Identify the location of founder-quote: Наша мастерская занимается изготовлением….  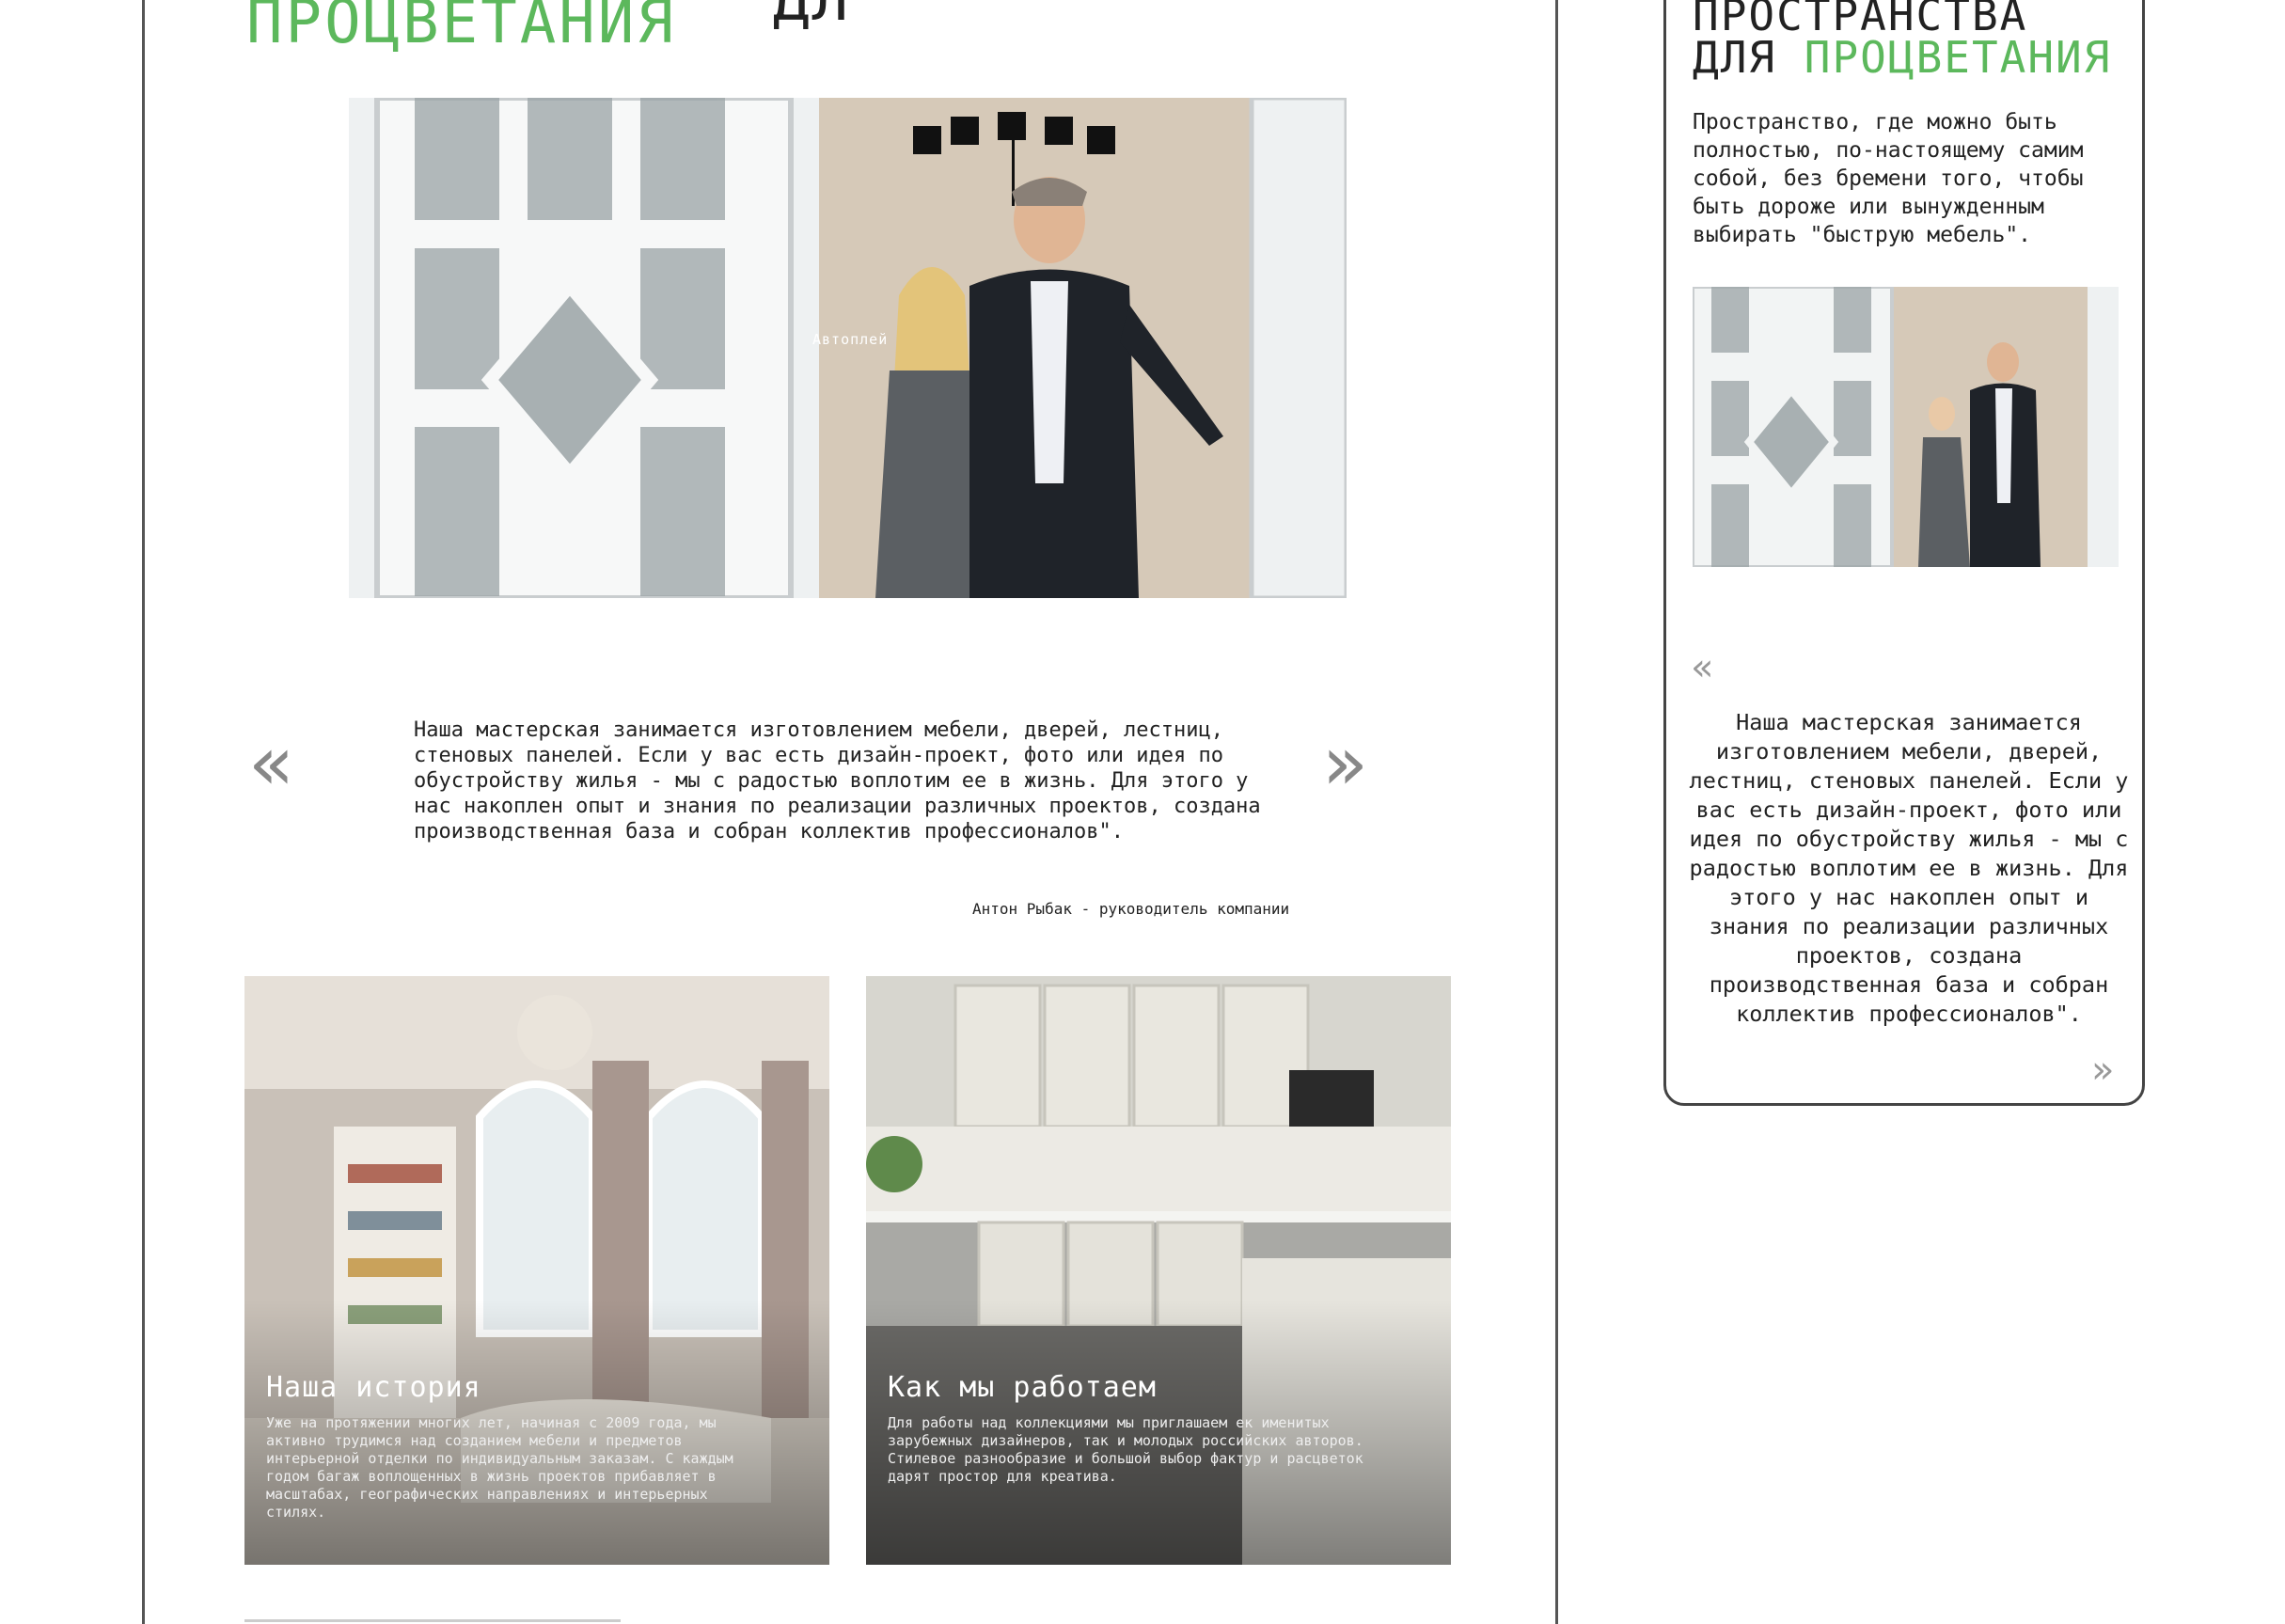
(837, 781).